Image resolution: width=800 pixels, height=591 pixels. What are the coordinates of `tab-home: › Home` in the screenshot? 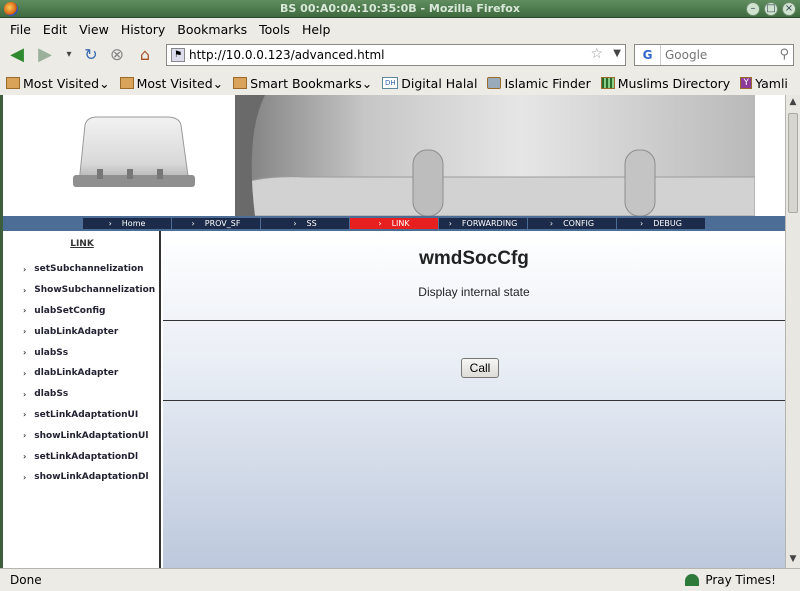 It's located at (127, 223).